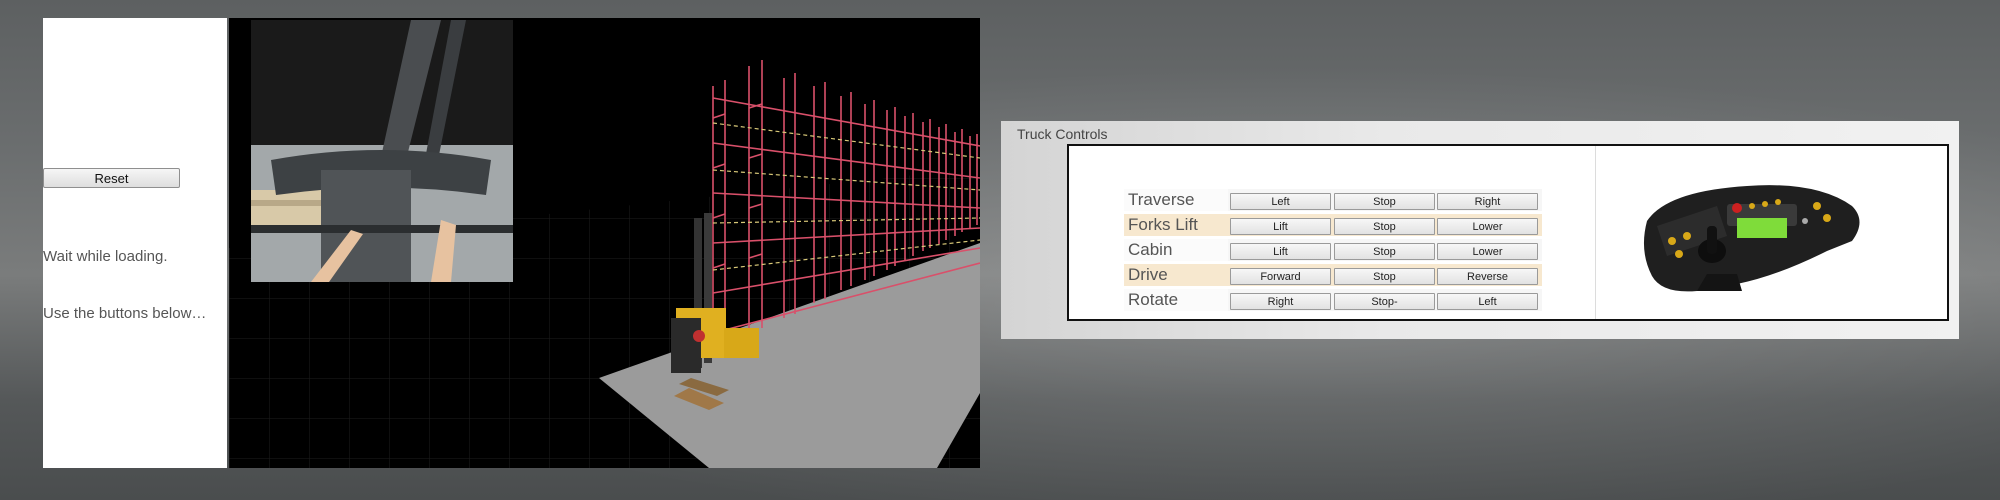 The image size is (2000, 500). I want to click on drive-forward-button: Forward, so click(1280, 276).